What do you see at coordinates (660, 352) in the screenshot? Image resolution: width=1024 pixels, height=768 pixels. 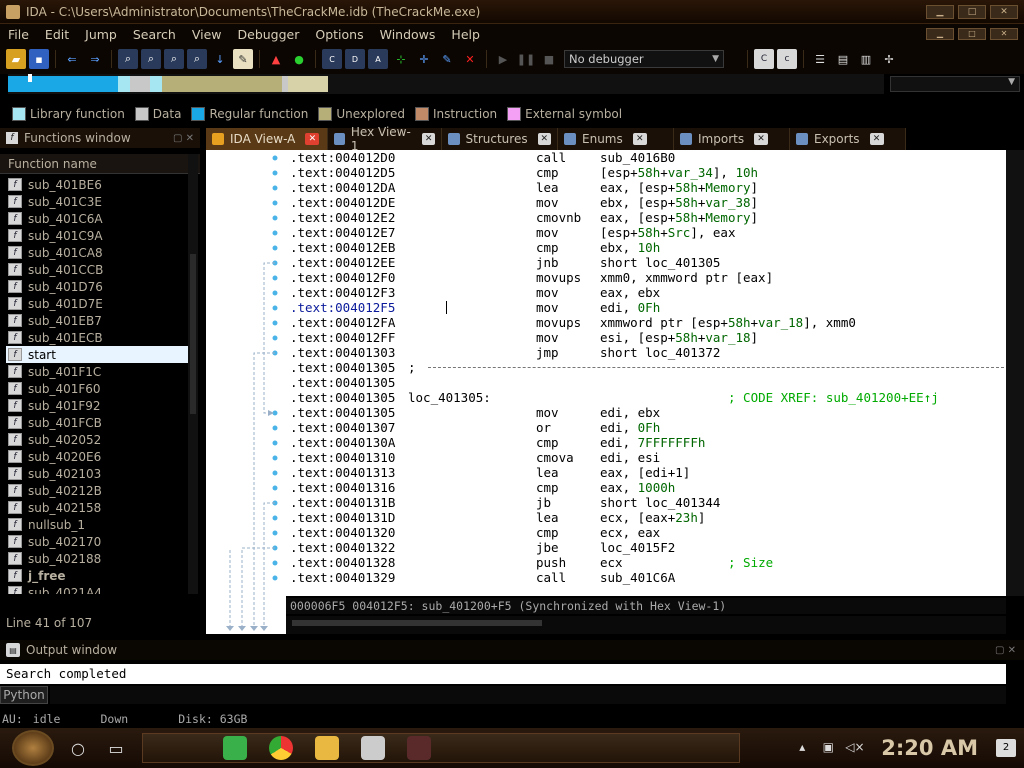 I see `operands: short loc_401372` at bounding box center [660, 352].